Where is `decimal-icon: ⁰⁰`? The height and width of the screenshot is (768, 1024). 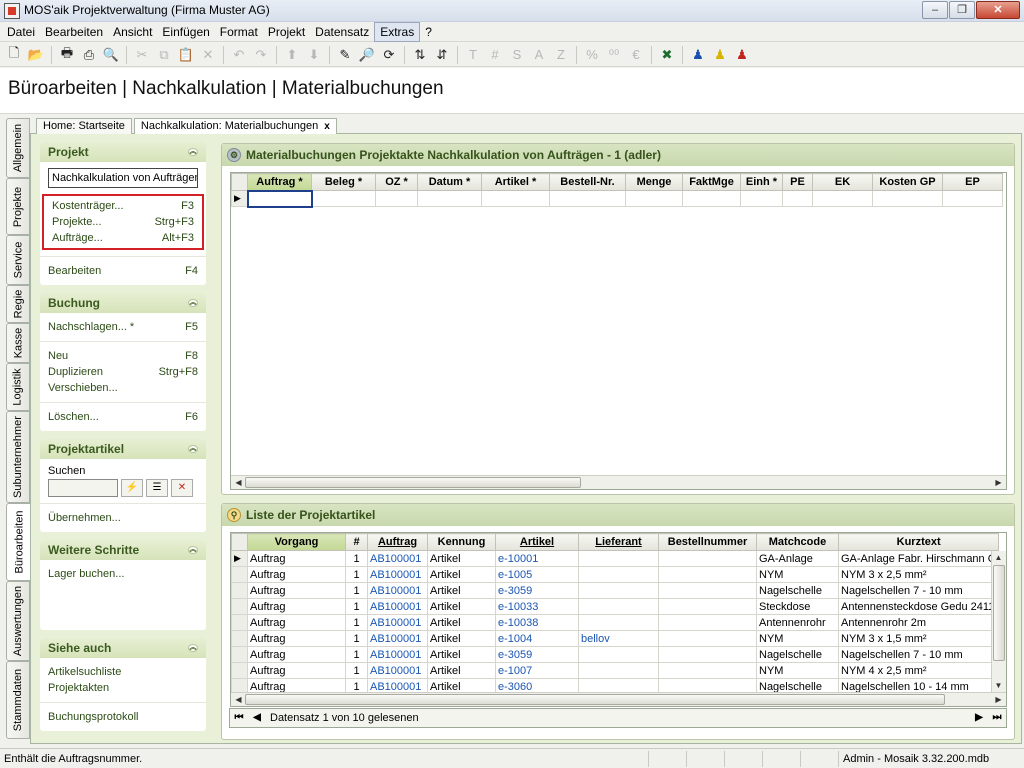
decimal-icon: ⁰⁰ is located at coordinates (614, 55).